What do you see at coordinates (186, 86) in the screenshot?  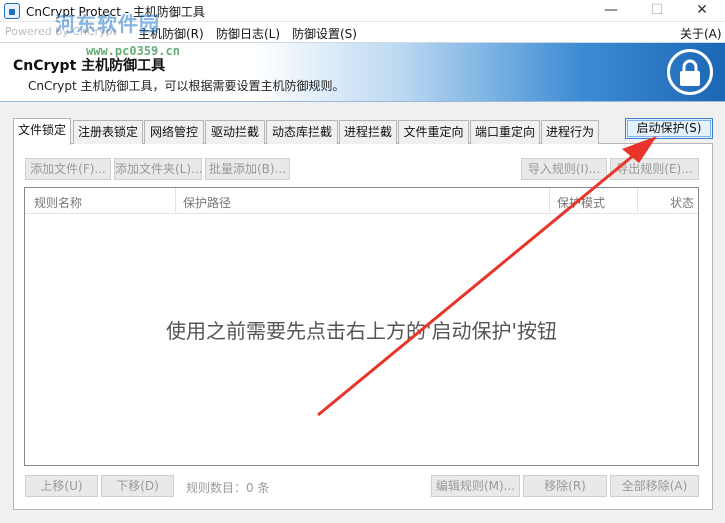 I see `banner-description: CnCrypt 主机防御工具，可以根据需要设置主机防御规则。` at bounding box center [186, 86].